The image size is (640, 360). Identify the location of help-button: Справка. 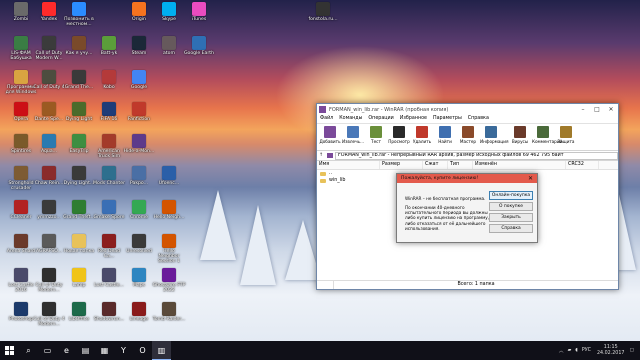
(511, 228).